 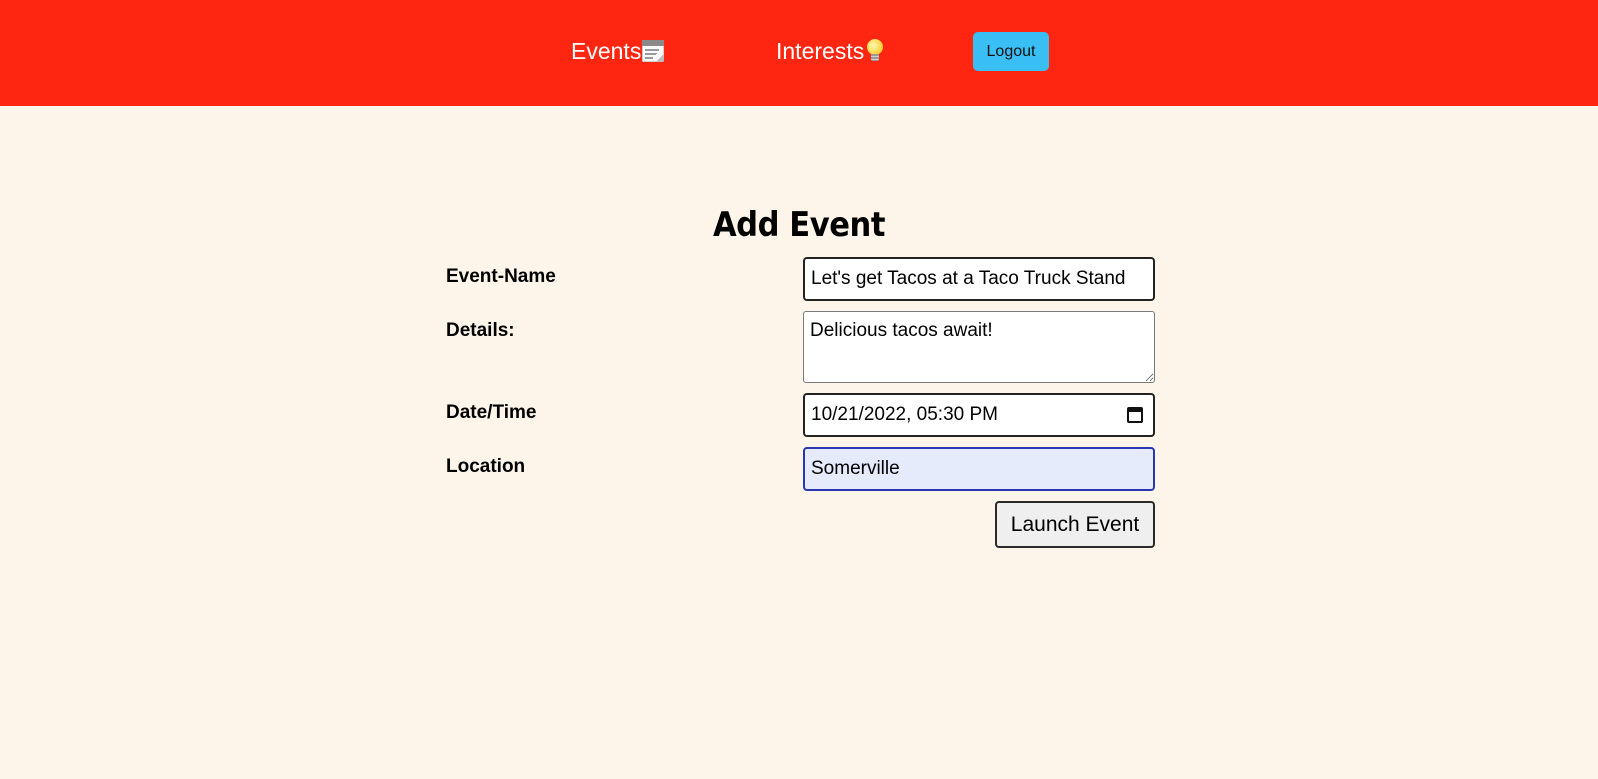 I want to click on datetime-value: 10/21/2022, 05:30 PM, so click(x=904, y=414).